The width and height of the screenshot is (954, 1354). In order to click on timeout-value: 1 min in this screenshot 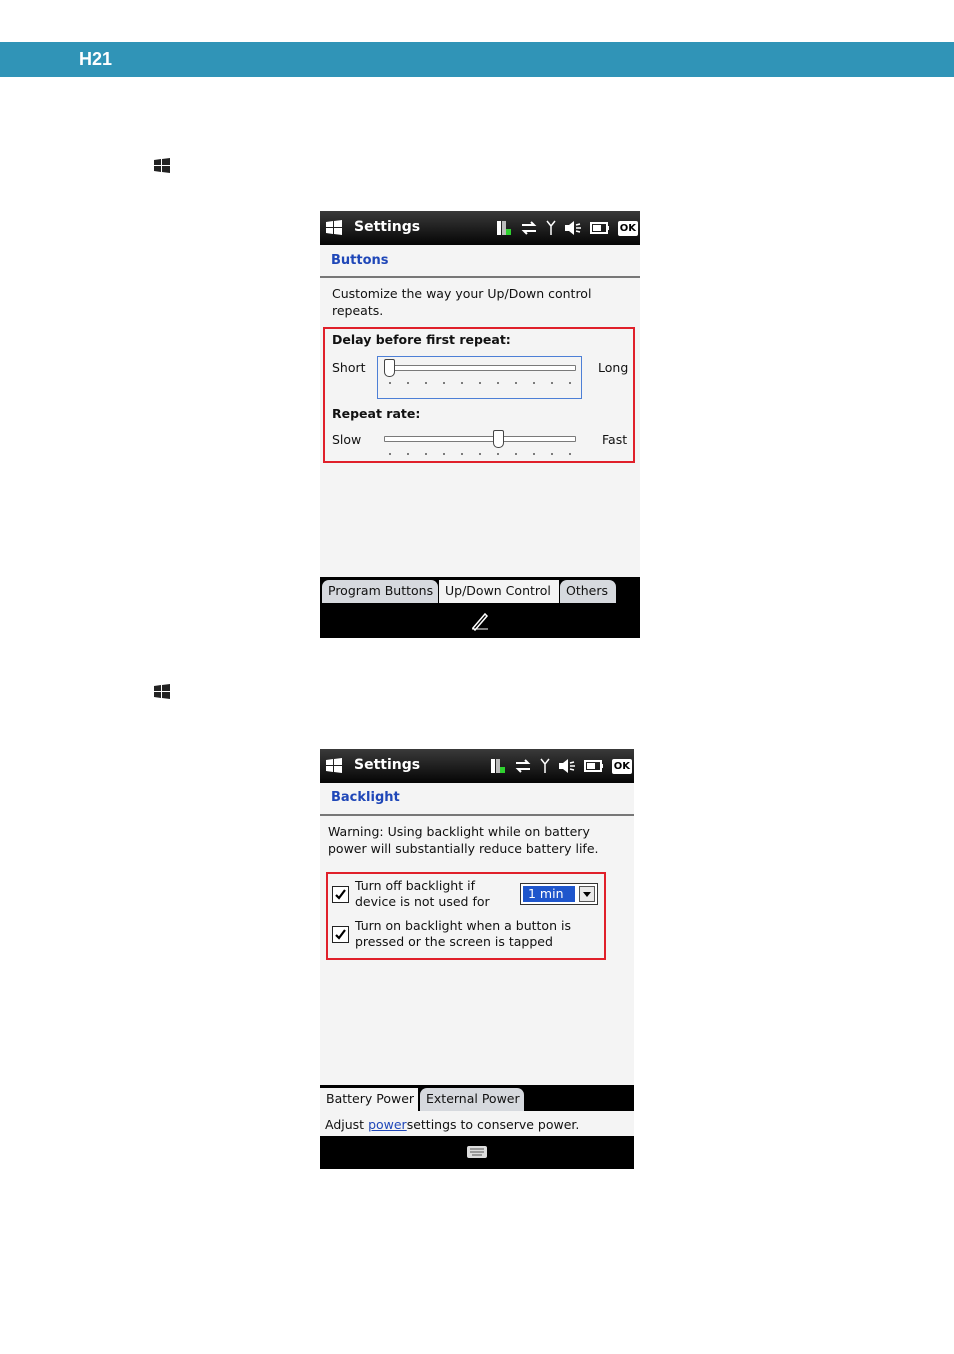, I will do `click(549, 894)`.